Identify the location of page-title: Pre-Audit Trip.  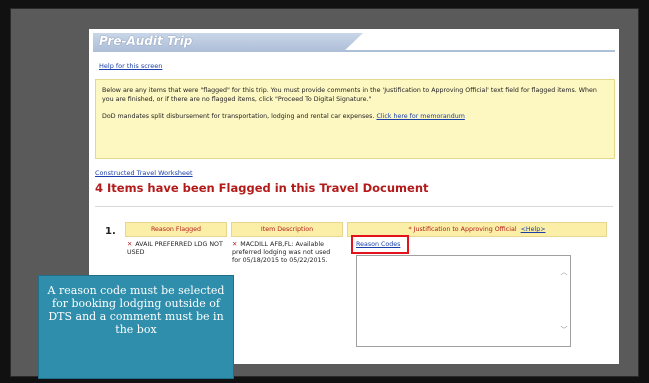
(146, 41).